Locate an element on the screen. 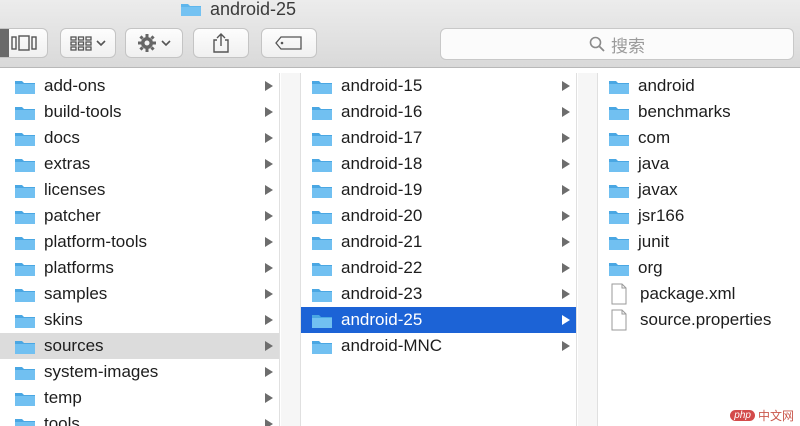 This screenshot has width=800, height=426. list-item: android-18 is located at coordinates (438, 164).